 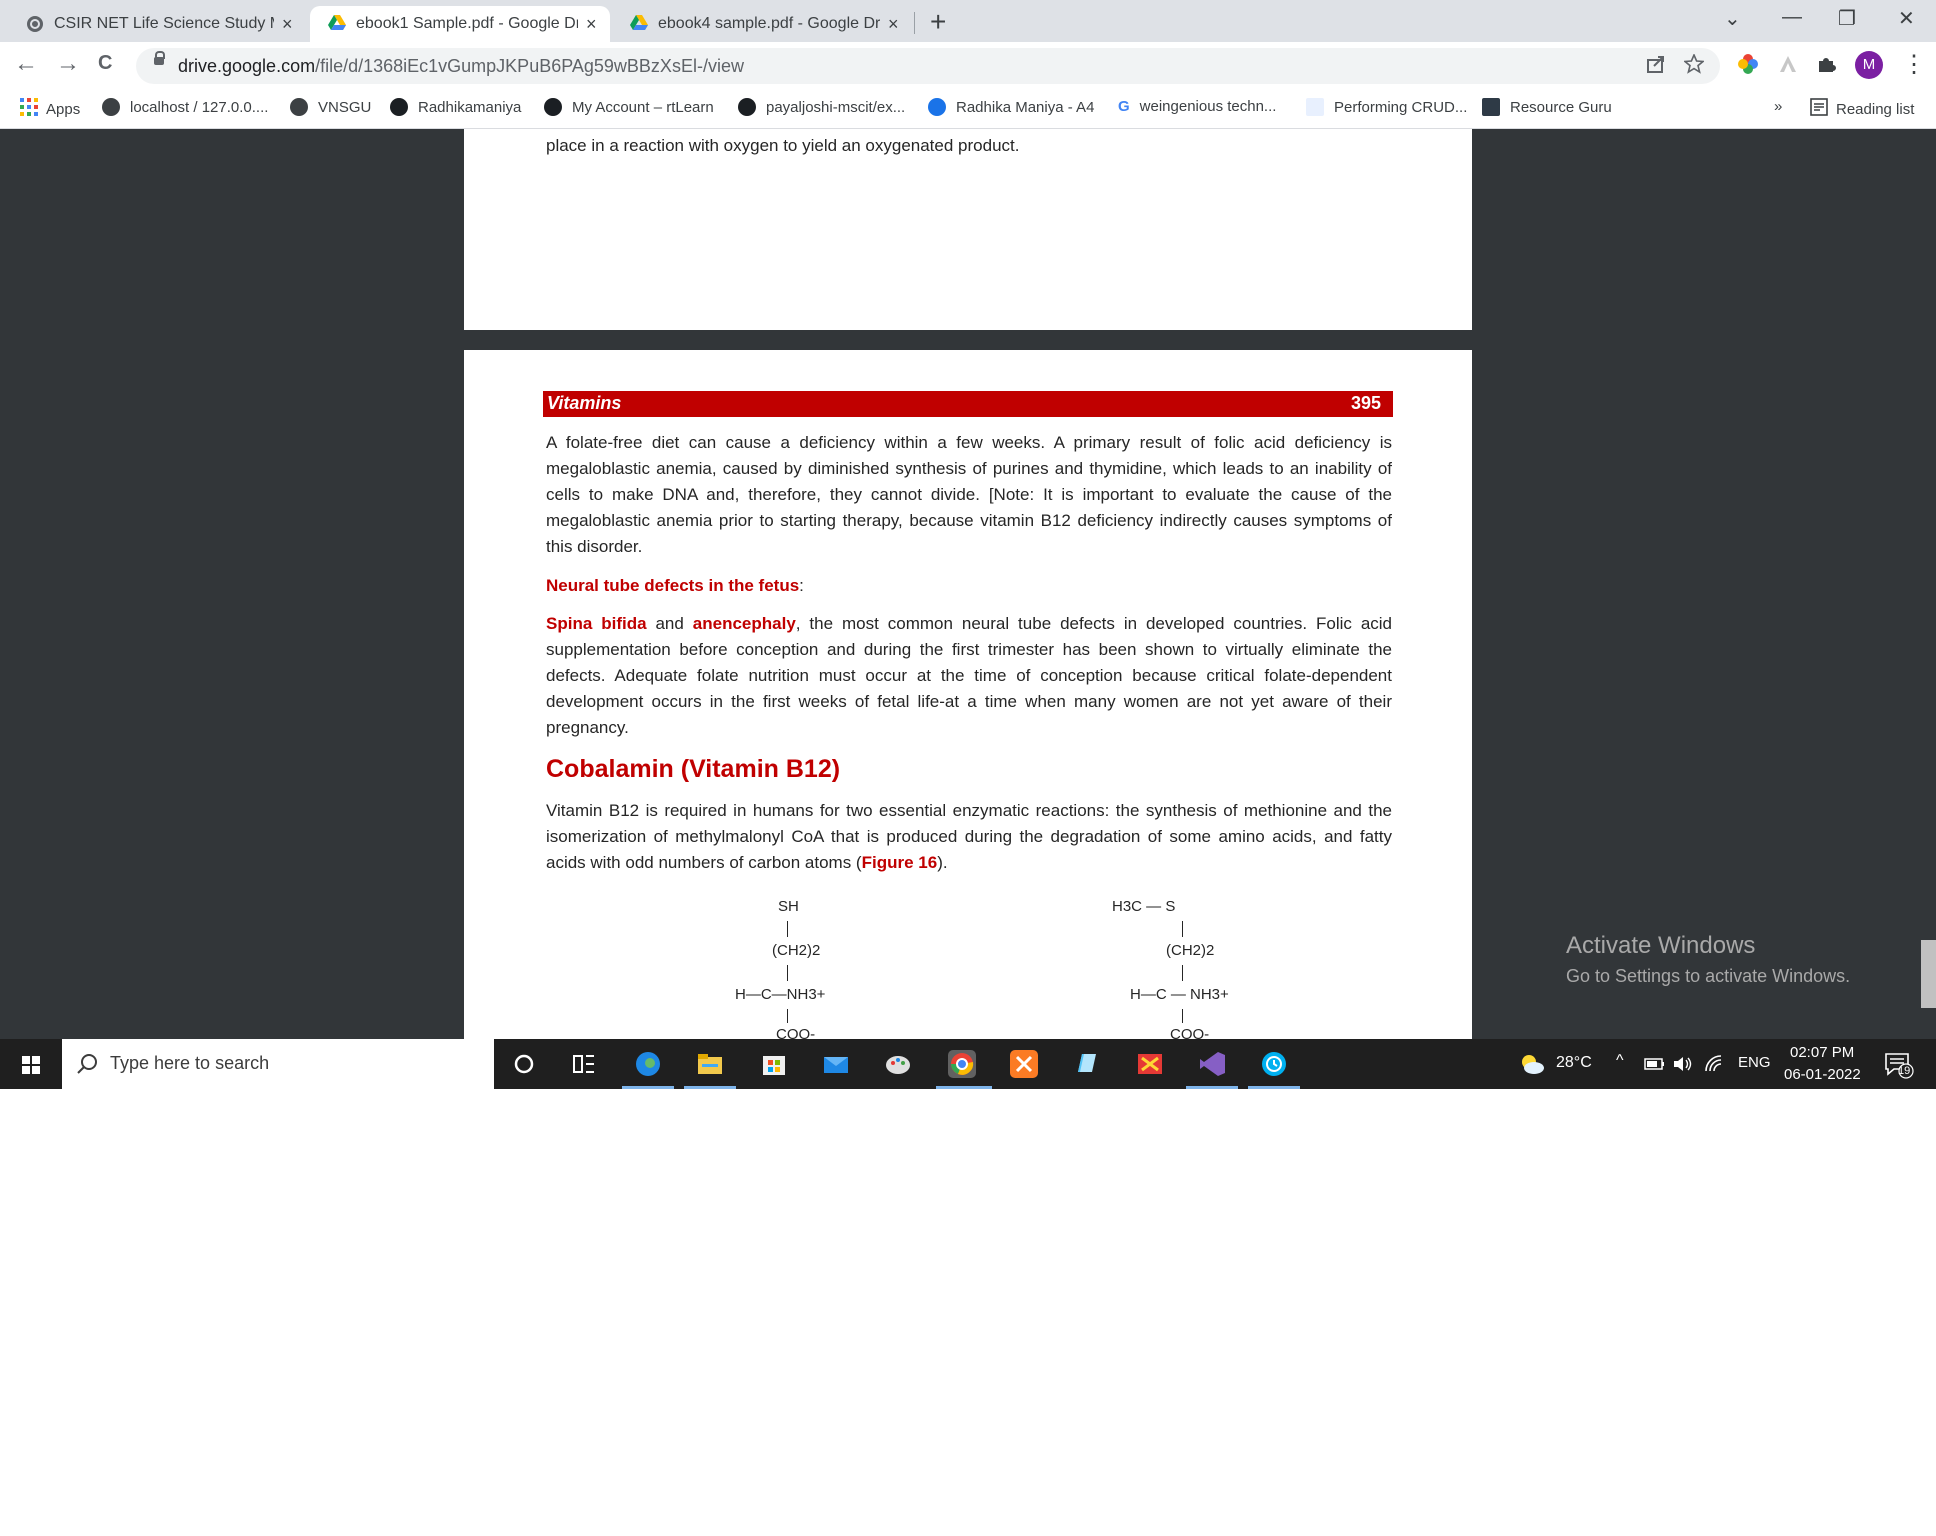 What do you see at coordinates (673, 585) in the screenshot?
I see `neural-tube-heading-text: Neural tube defects in the fetus` at bounding box center [673, 585].